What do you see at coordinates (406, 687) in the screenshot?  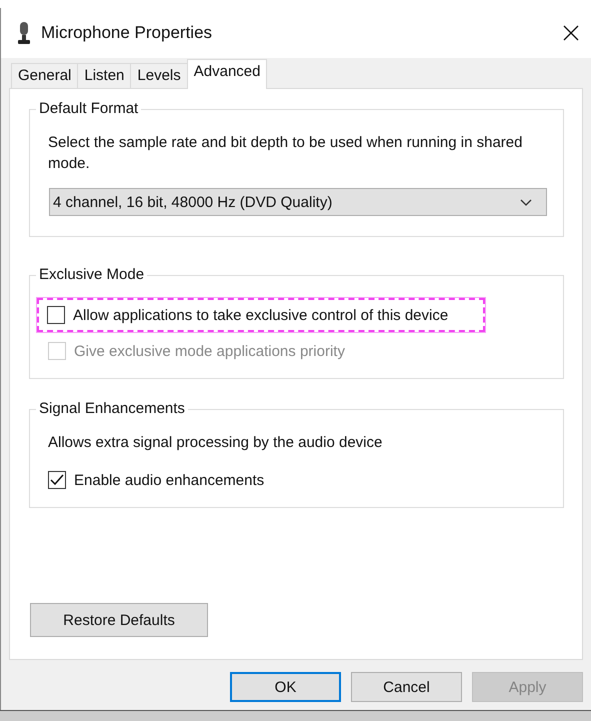 I see `dialog-button: Cancel` at bounding box center [406, 687].